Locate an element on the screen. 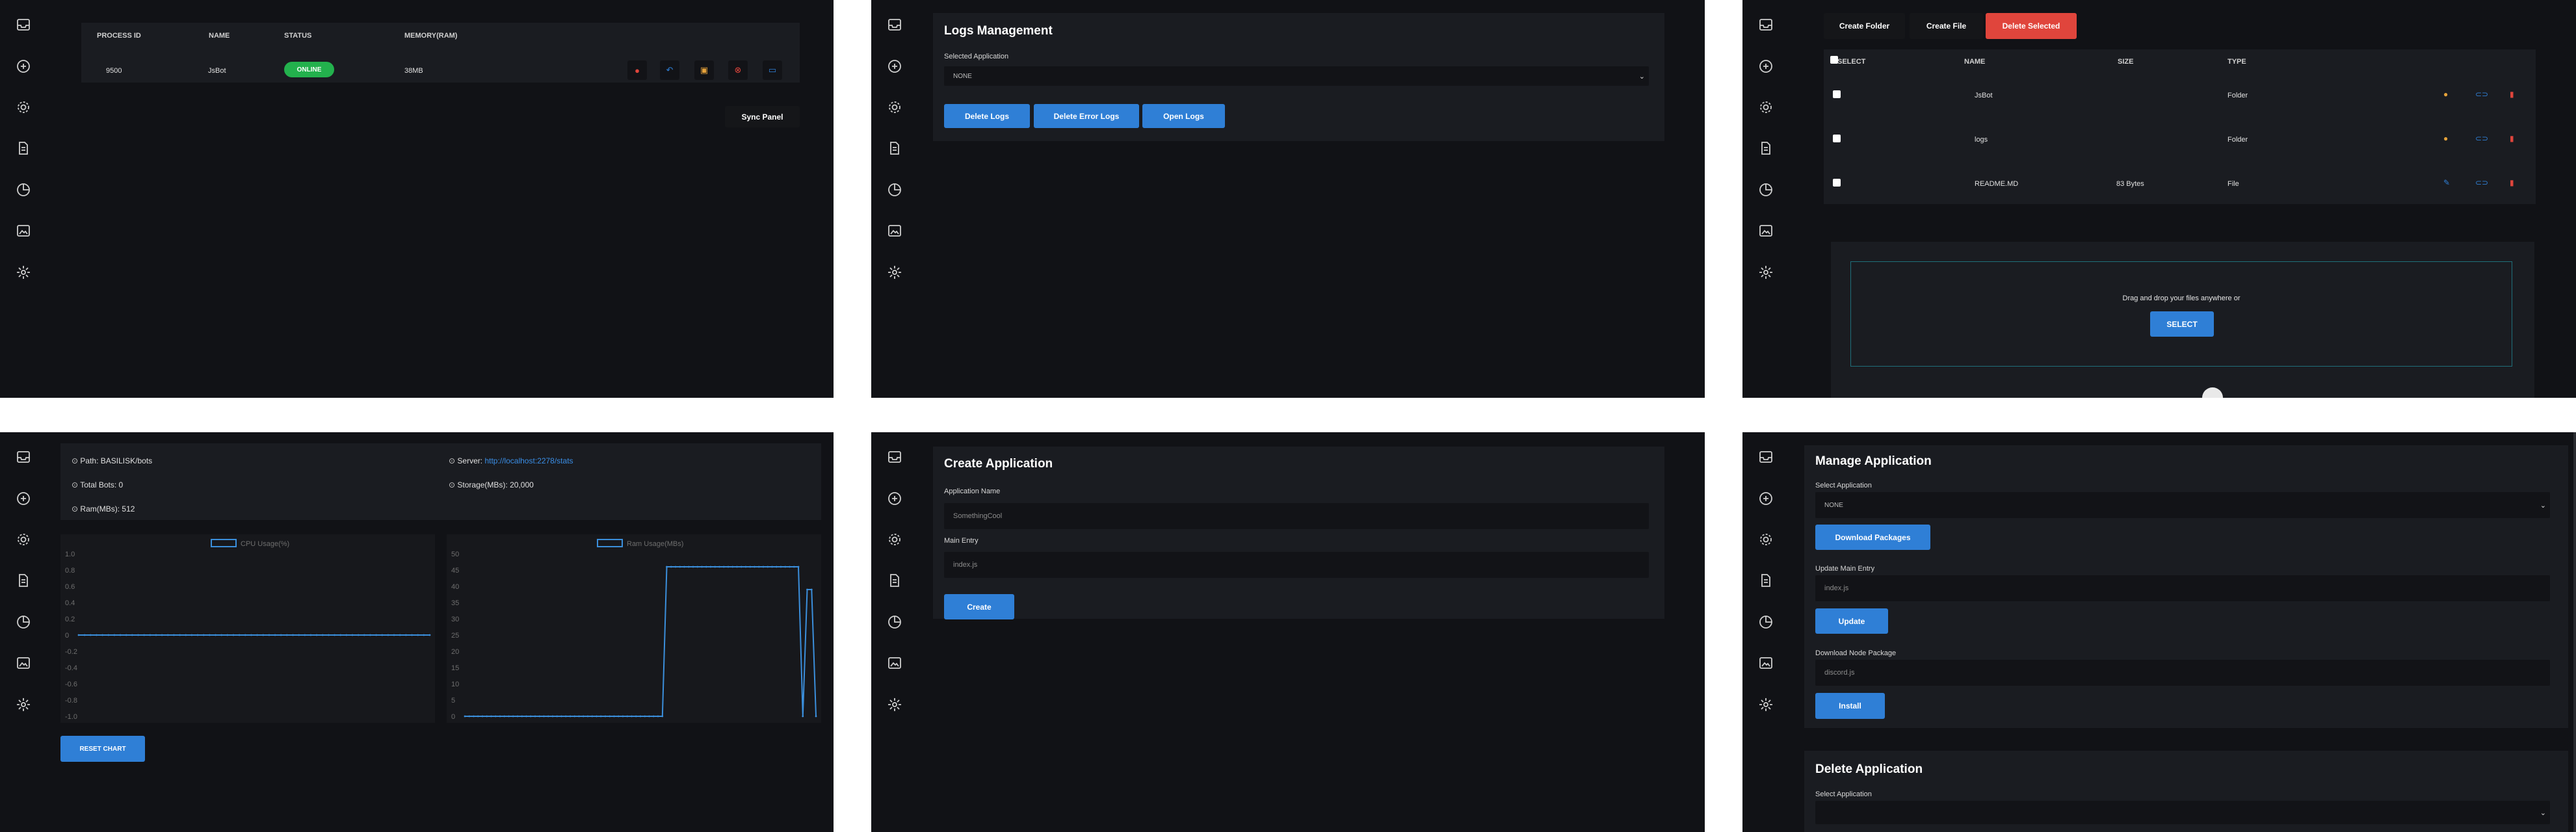 This screenshot has width=2576, height=832. reset-chart-button: RESET CHART is located at coordinates (102, 749).